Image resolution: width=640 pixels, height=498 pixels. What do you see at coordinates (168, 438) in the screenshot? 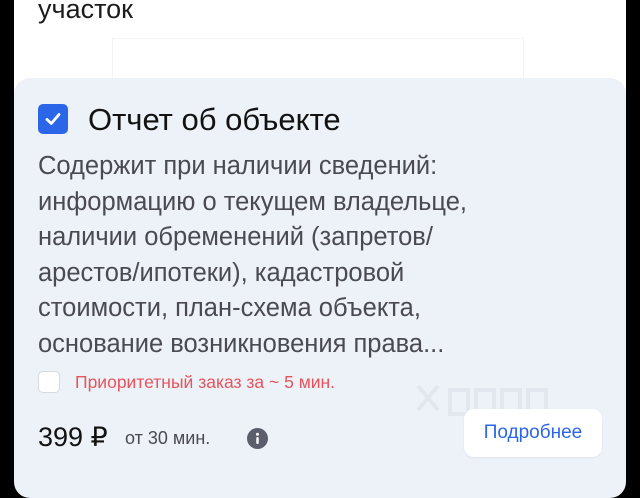
I see `duration-text: от 30 мин.` at bounding box center [168, 438].